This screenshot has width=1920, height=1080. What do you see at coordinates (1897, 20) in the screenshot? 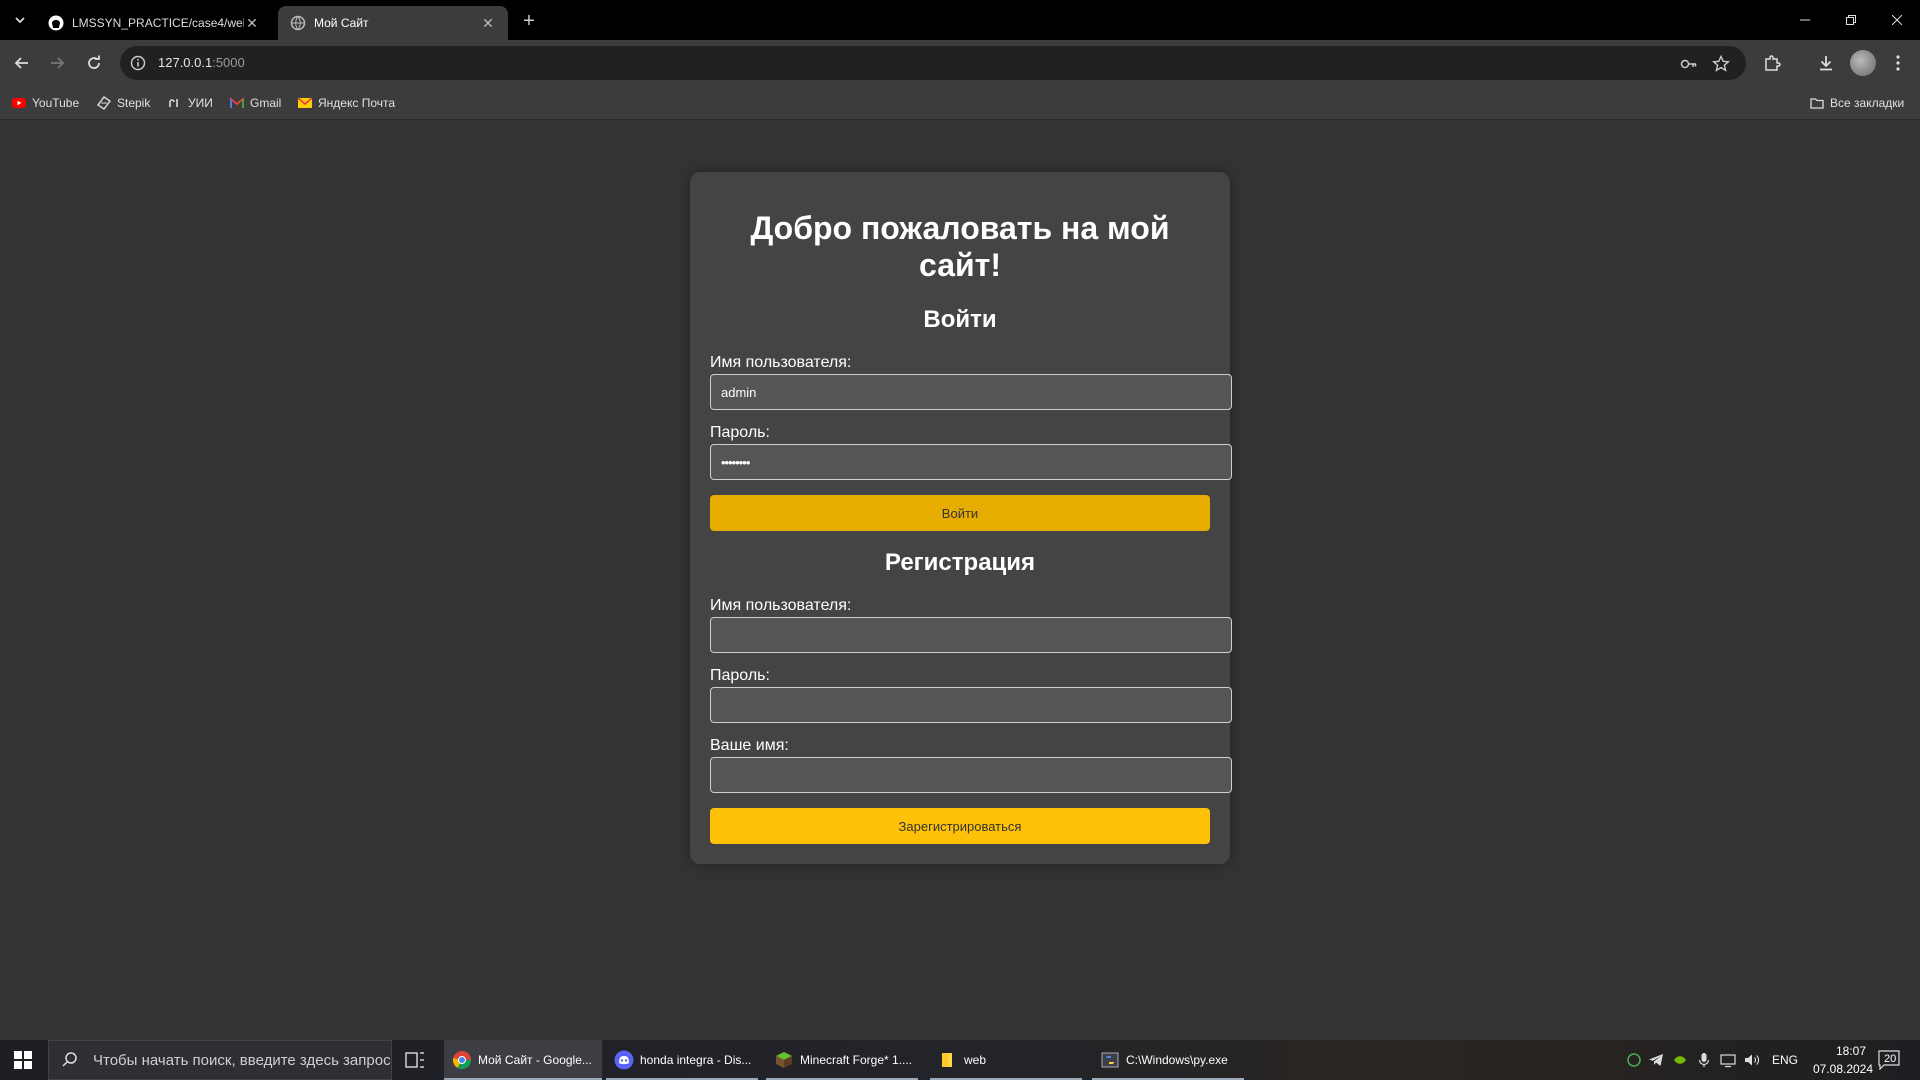
I see `window-close-icon` at bounding box center [1897, 20].